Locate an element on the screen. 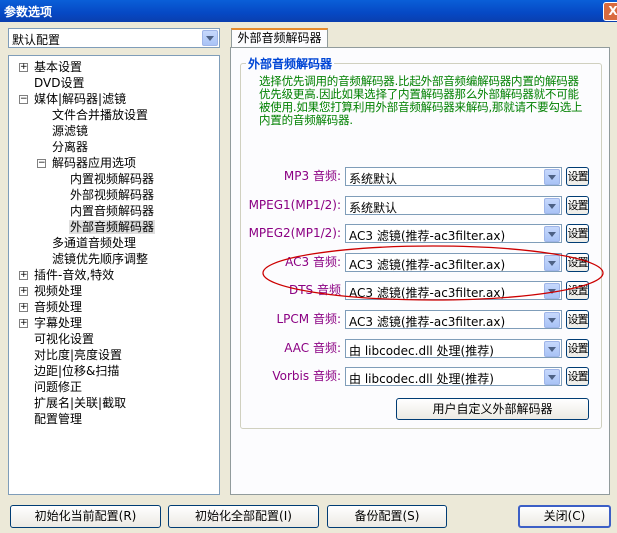  tree-item-label: 媒体|解码器|滤镜 is located at coordinates (80, 99).